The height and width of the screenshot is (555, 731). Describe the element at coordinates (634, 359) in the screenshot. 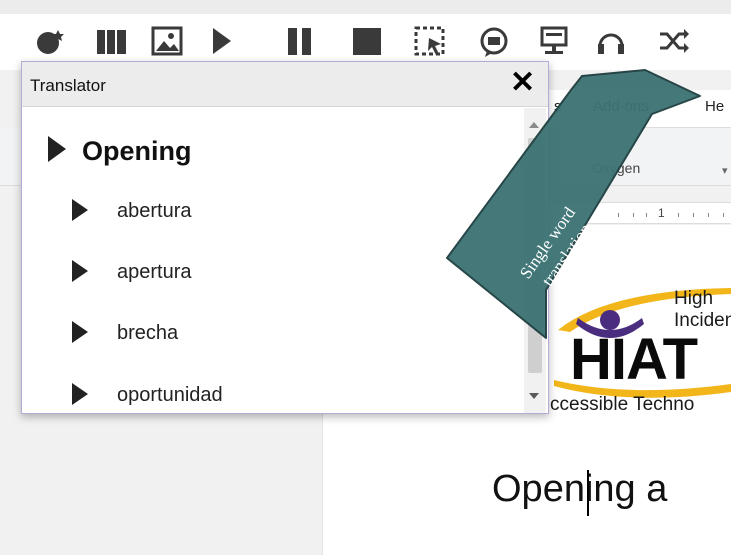

I see `logo-wordmark: HIAT` at that location.